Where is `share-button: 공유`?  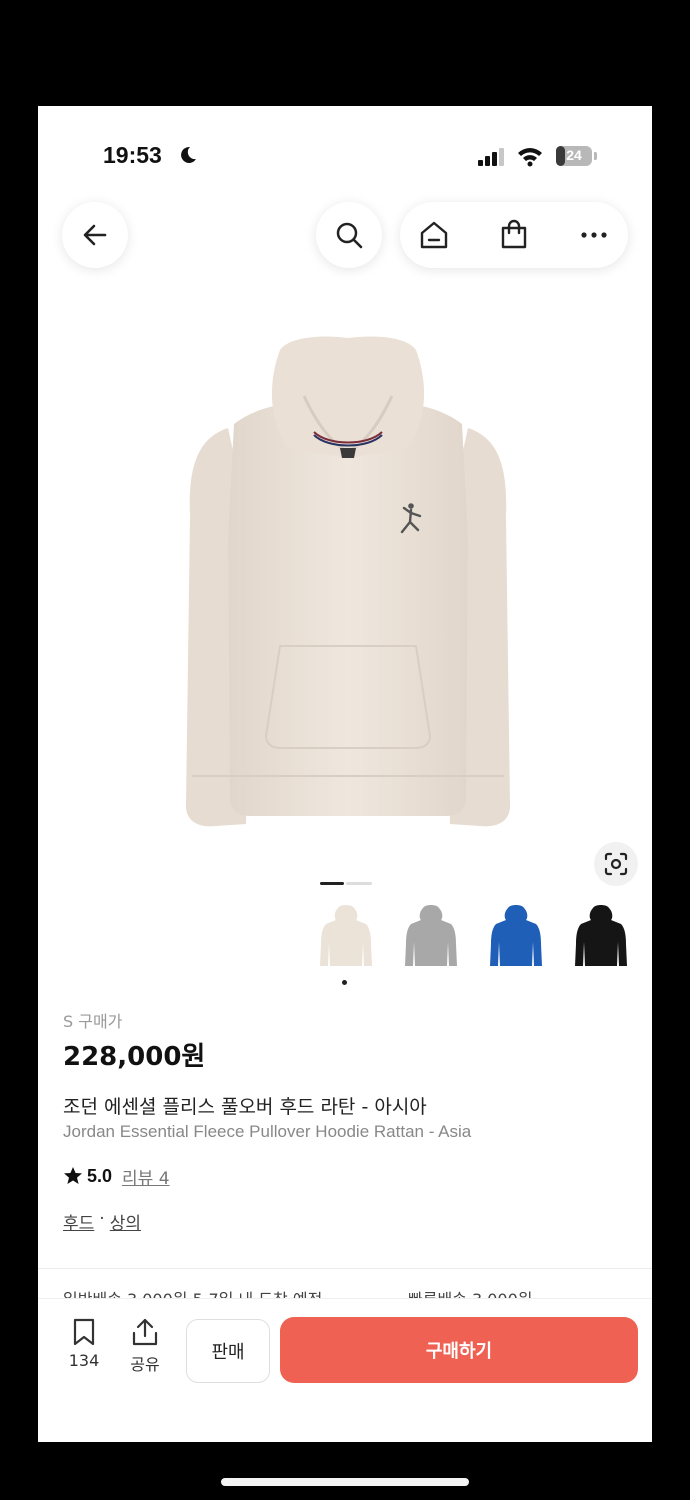
share-button: 공유 is located at coordinates (145, 1346).